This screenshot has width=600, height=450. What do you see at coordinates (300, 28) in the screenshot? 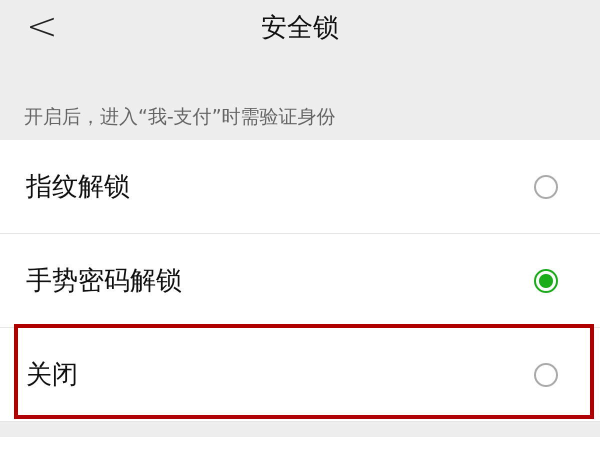
I see `page-title: 安全锁` at bounding box center [300, 28].